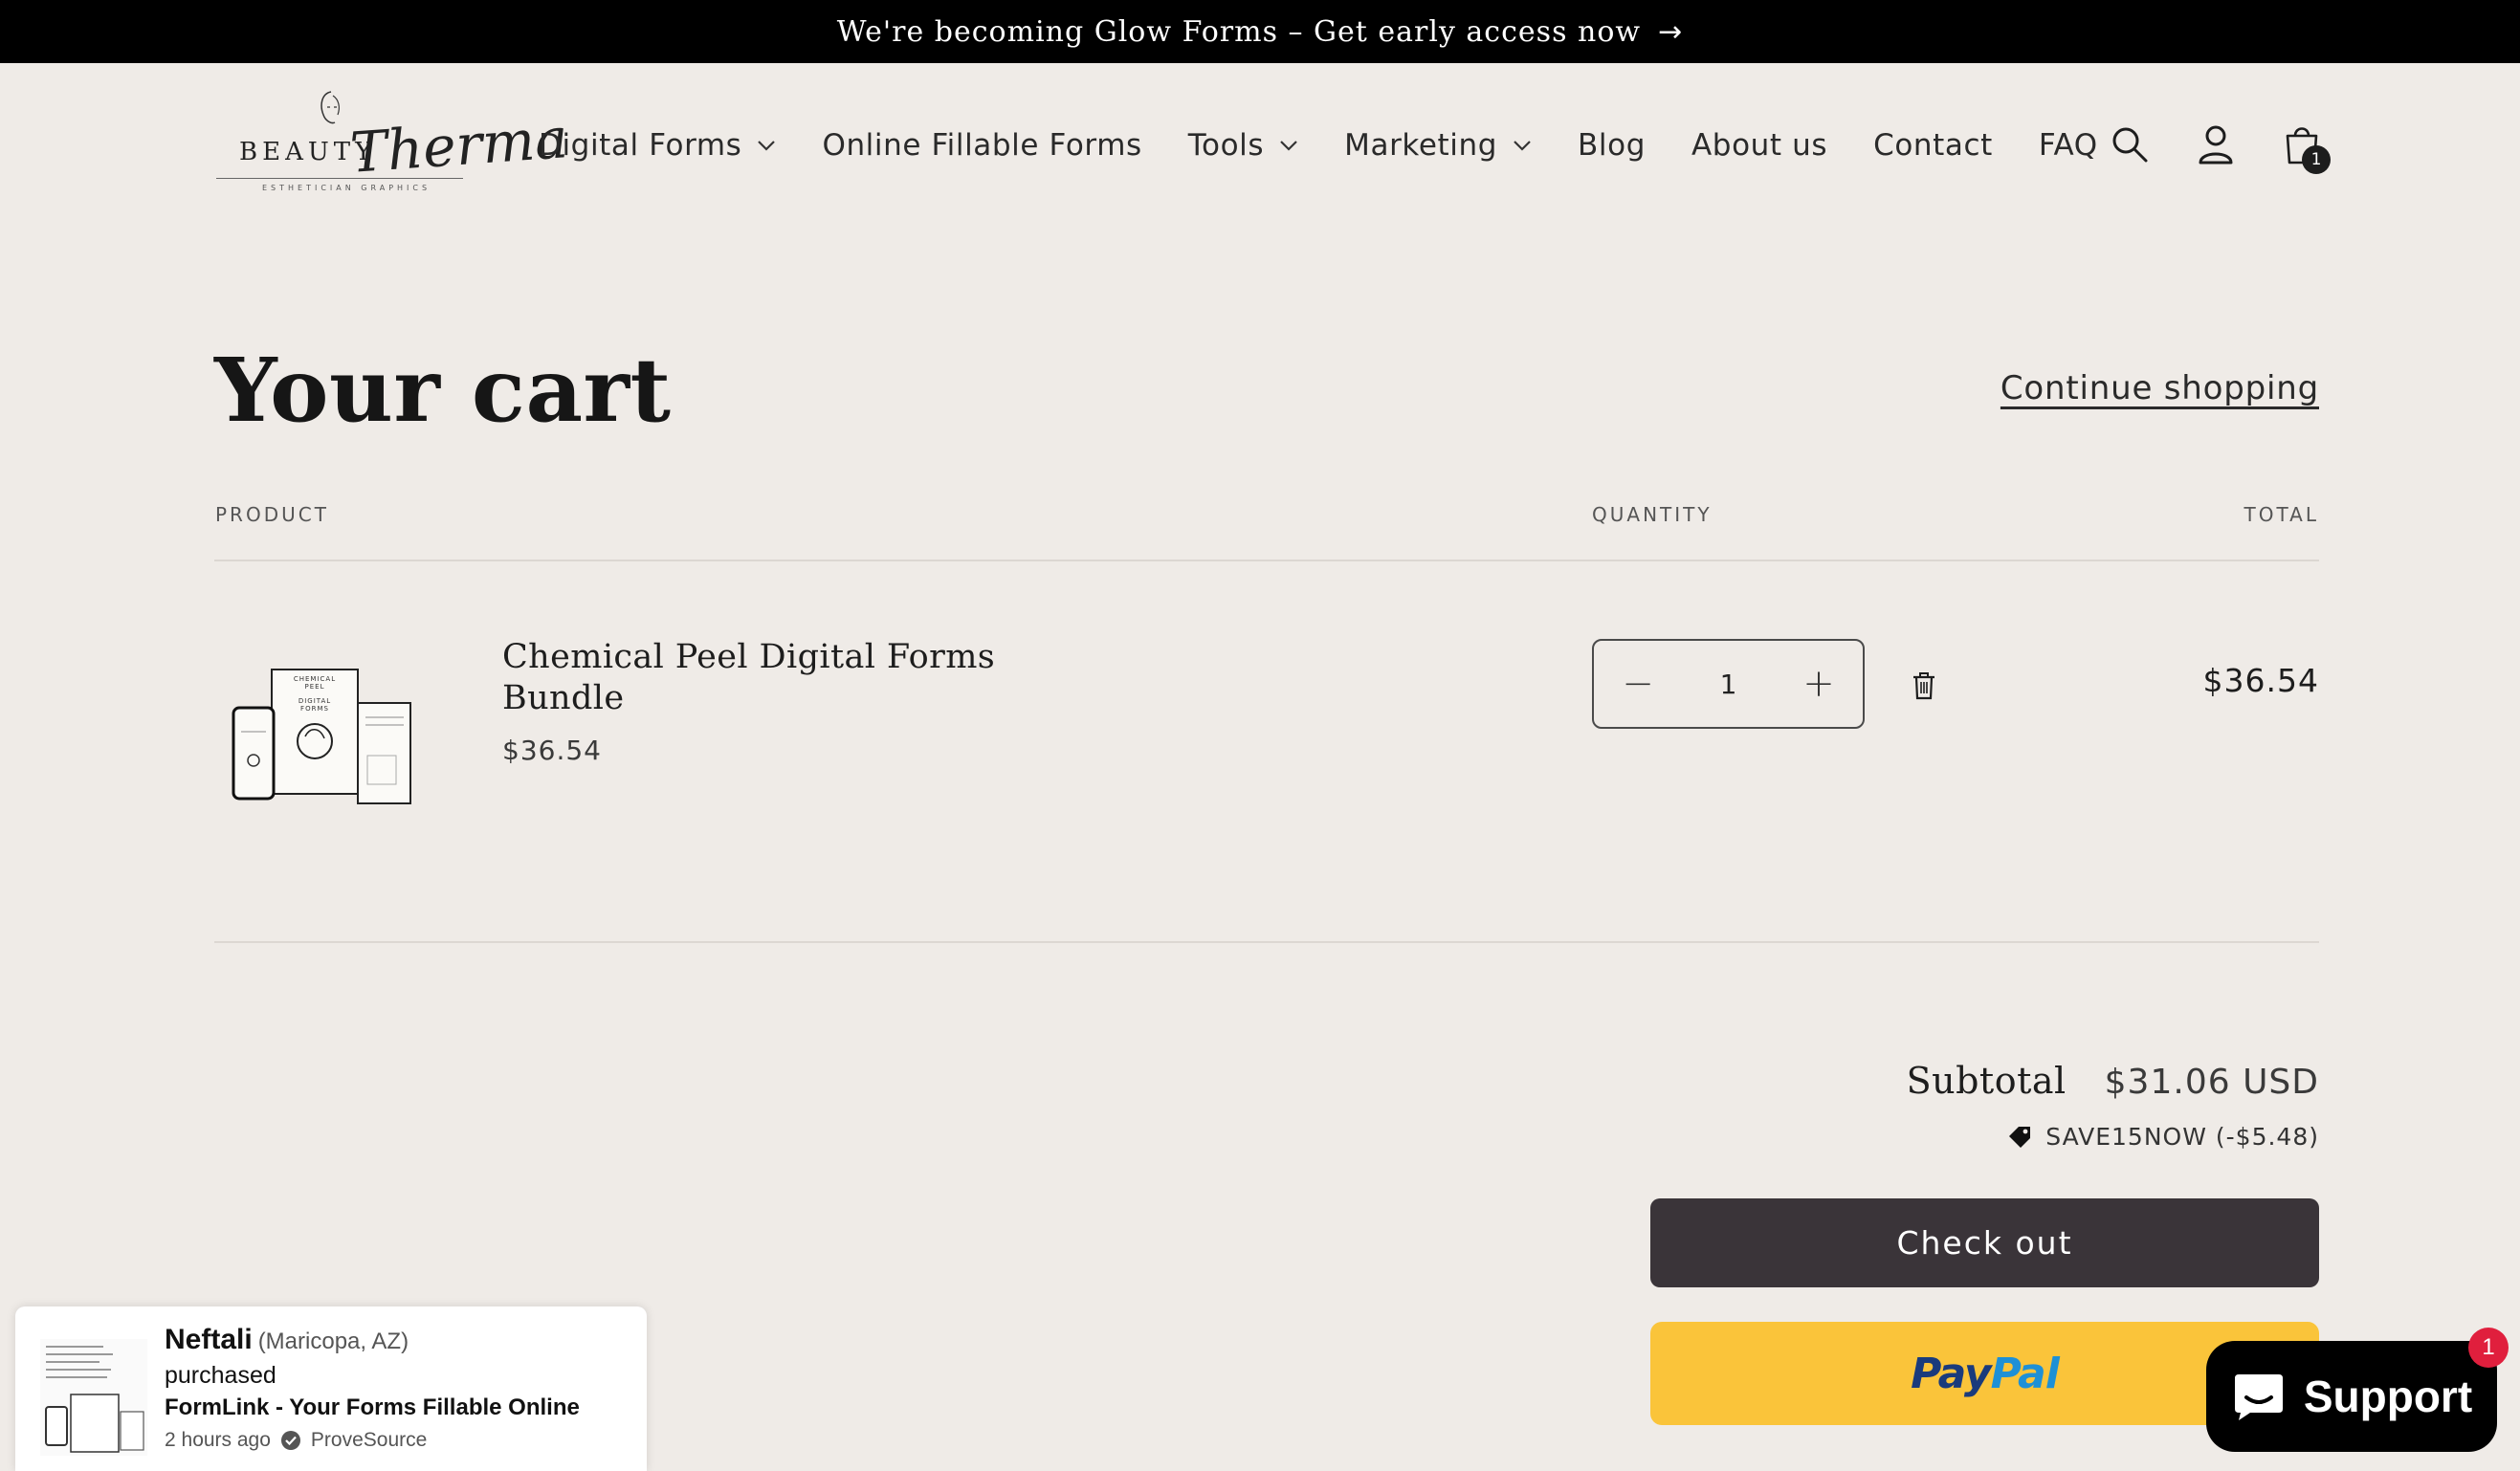  I want to click on verified-check-icon, so click(290, 1440).